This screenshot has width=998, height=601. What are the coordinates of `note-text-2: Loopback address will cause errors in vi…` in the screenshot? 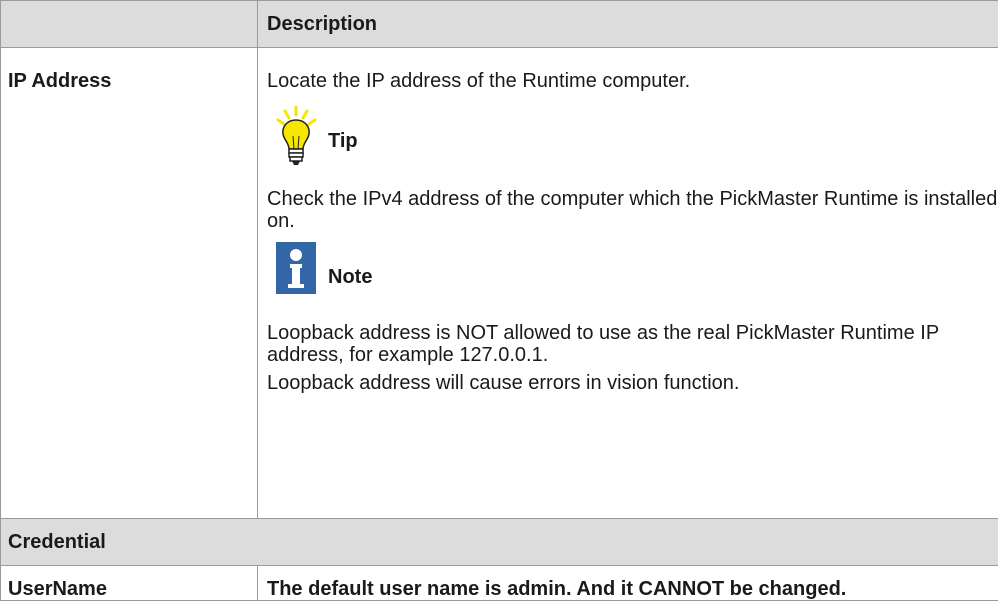 It's located at (628, 383).